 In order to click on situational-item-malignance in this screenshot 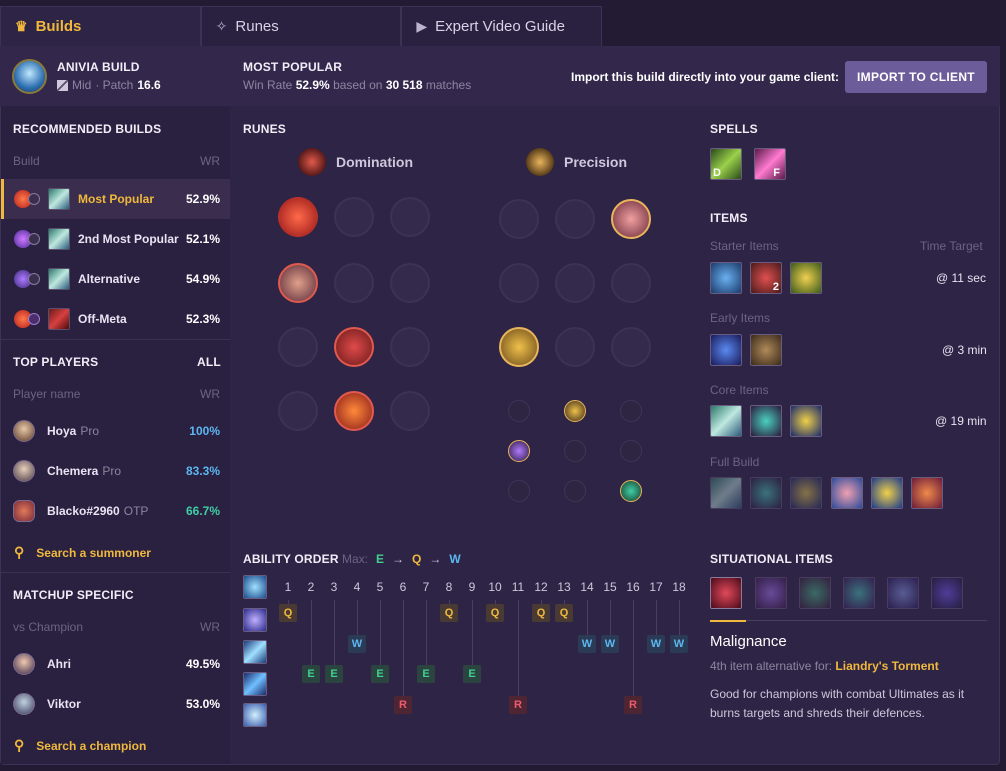, I will do `click(726, 593)`.